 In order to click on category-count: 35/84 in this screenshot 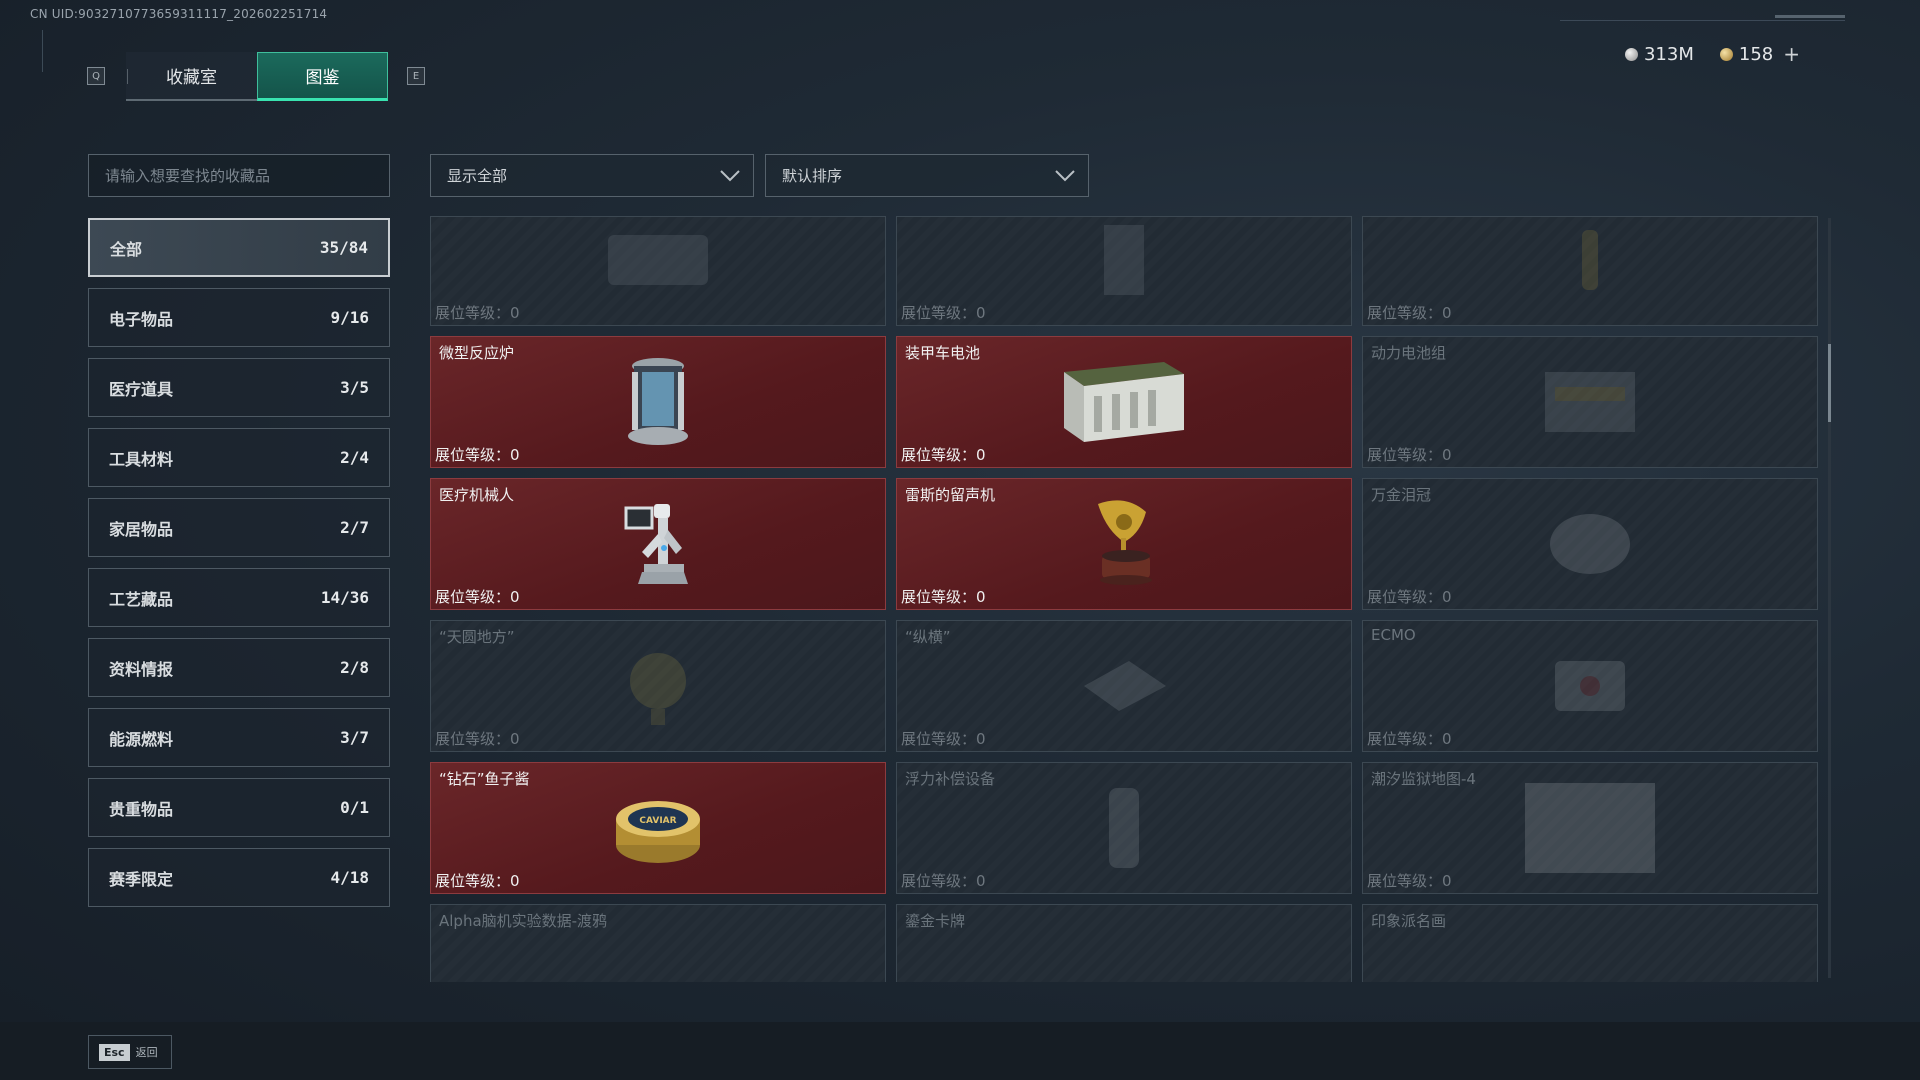, I will do `click(343, 247)`.